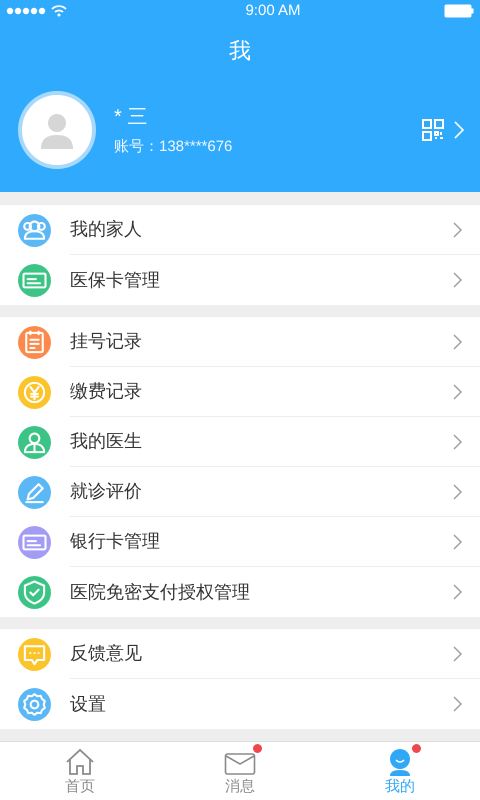 The image size is (480, 800). I want to click on menu-item-label: 我的家人, so click(106, 229).